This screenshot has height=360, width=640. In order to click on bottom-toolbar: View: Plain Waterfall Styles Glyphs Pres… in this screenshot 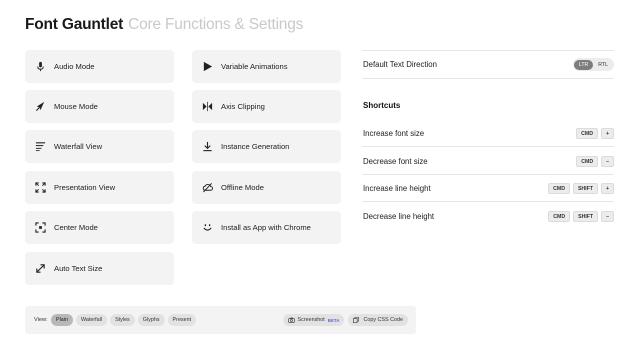, I will do `click(220, 320)`.